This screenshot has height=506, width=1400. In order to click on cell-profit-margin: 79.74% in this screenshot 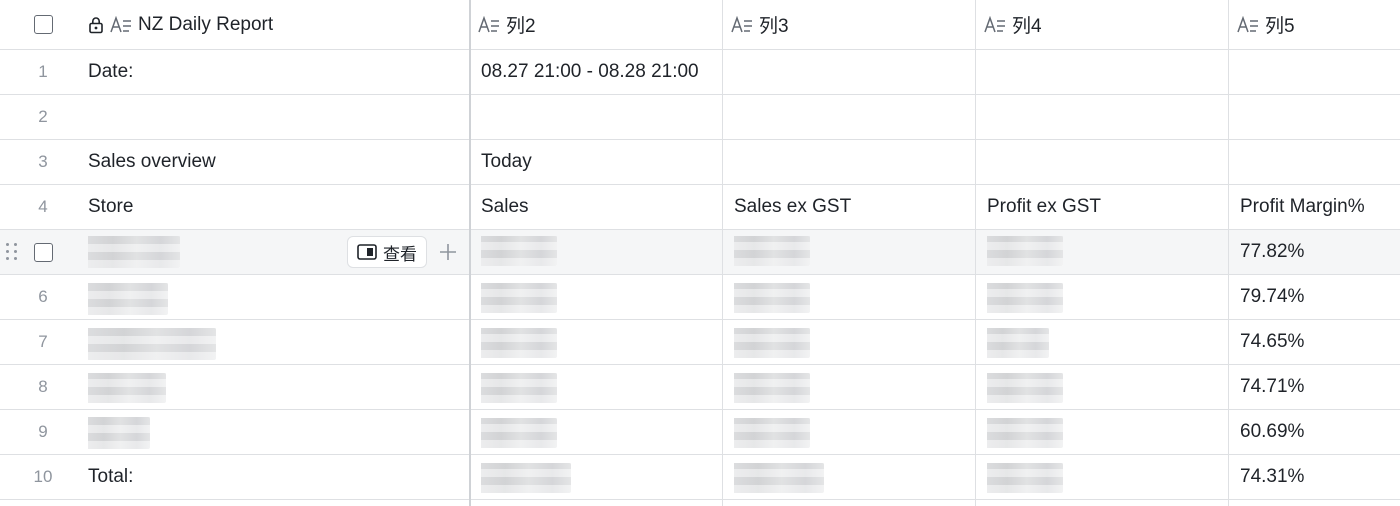, I will do `click(1320, 297)`.